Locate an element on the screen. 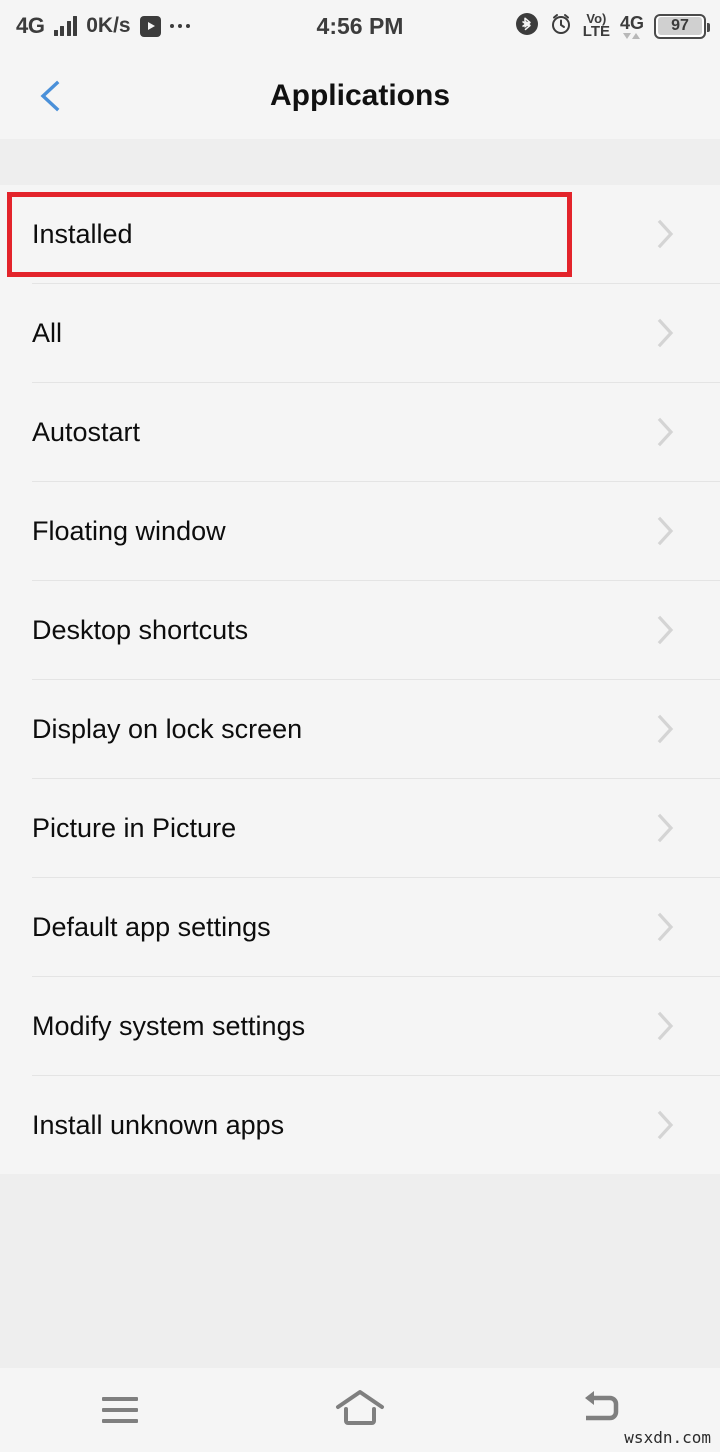  list-item: Desktop shortcuts is located at coordinates (360, 630).